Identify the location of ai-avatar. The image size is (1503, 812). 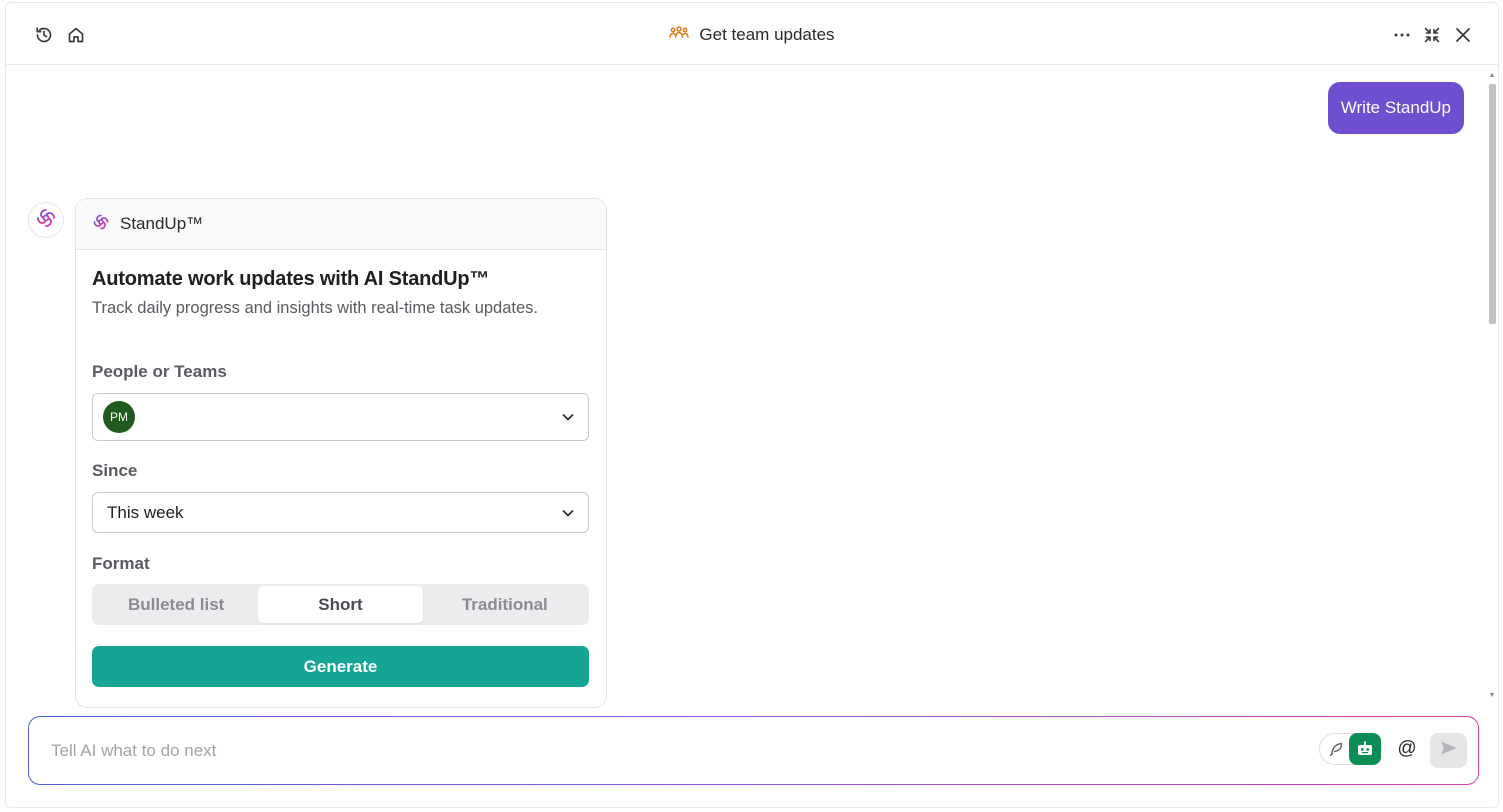
(46, 220).